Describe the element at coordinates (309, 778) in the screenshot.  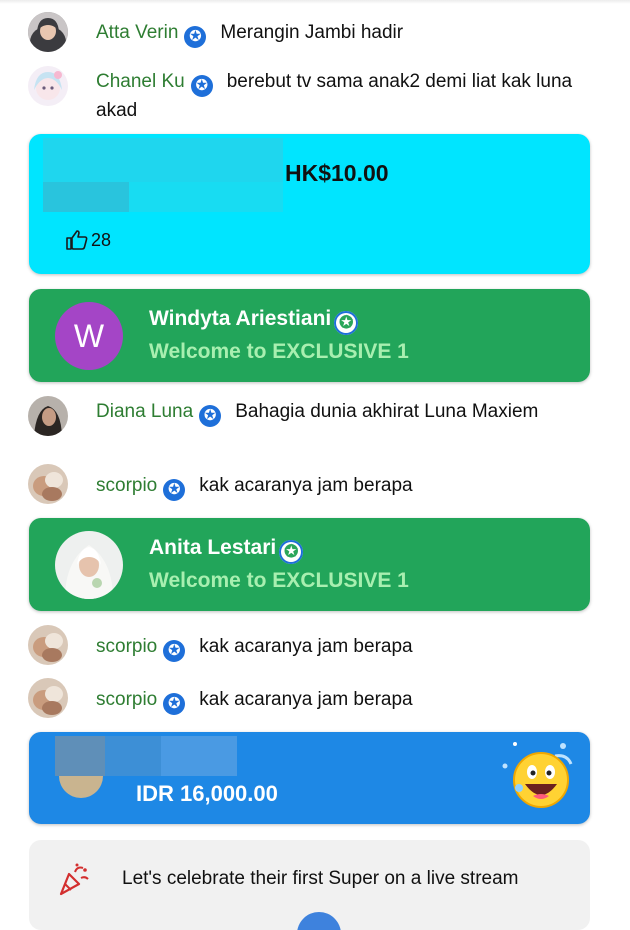
I see `super-sticker-card: IDR 16,000.00` at that location.